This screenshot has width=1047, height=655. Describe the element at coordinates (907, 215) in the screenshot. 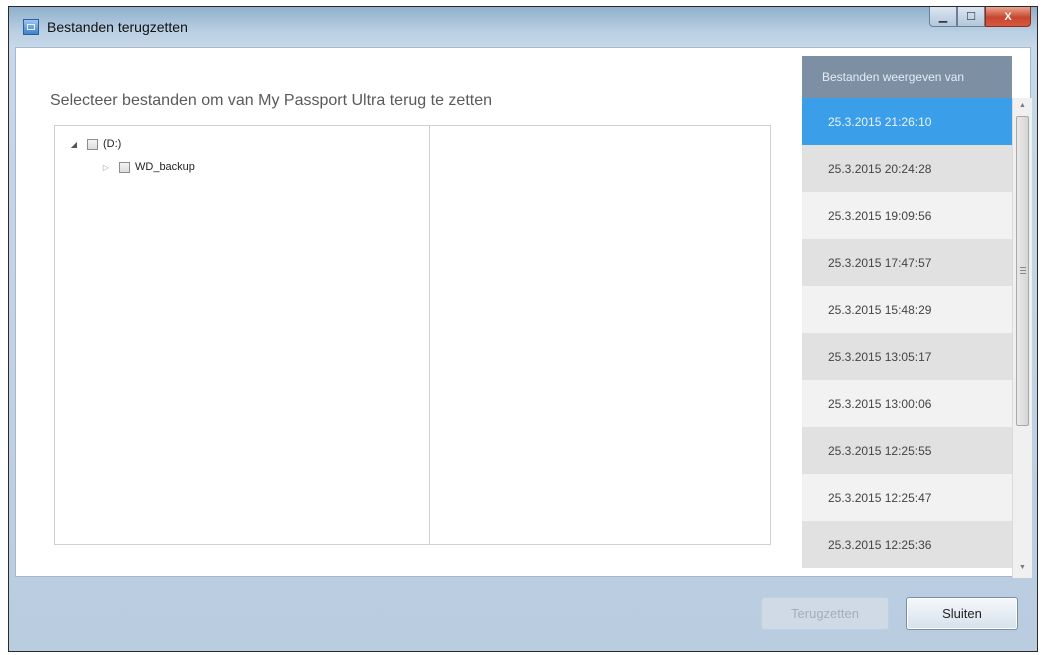

I see `backup-date-item: 25.3.2015 19:09:56` at that location.